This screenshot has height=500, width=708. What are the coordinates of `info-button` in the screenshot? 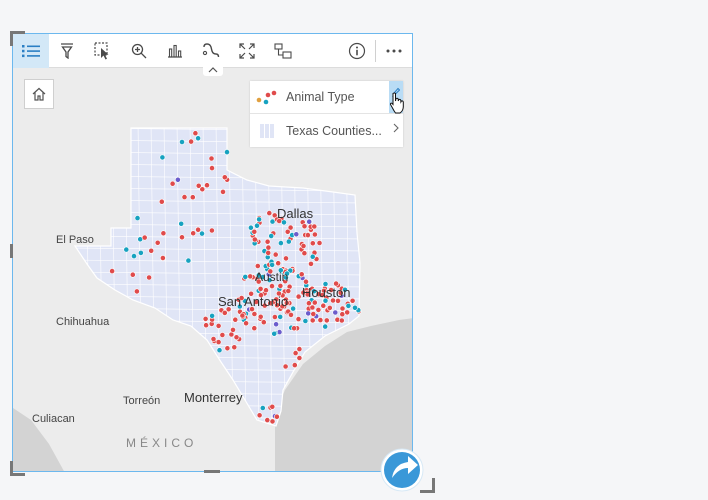 It's located at (357, 51).